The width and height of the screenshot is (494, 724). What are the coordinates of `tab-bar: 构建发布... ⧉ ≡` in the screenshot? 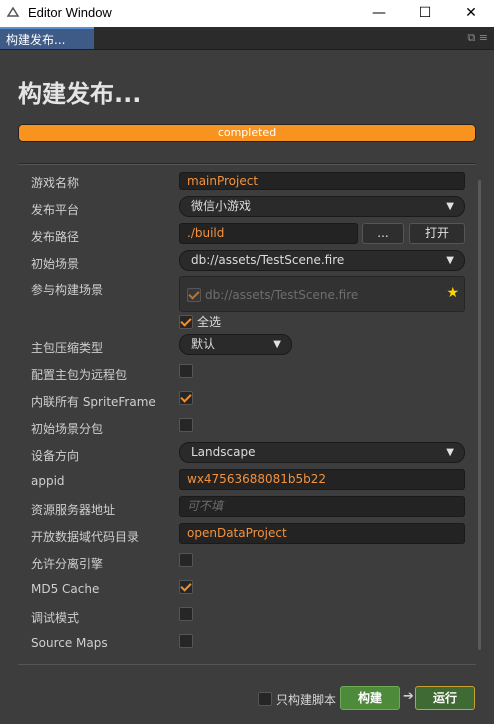 It's located at (247, 38).